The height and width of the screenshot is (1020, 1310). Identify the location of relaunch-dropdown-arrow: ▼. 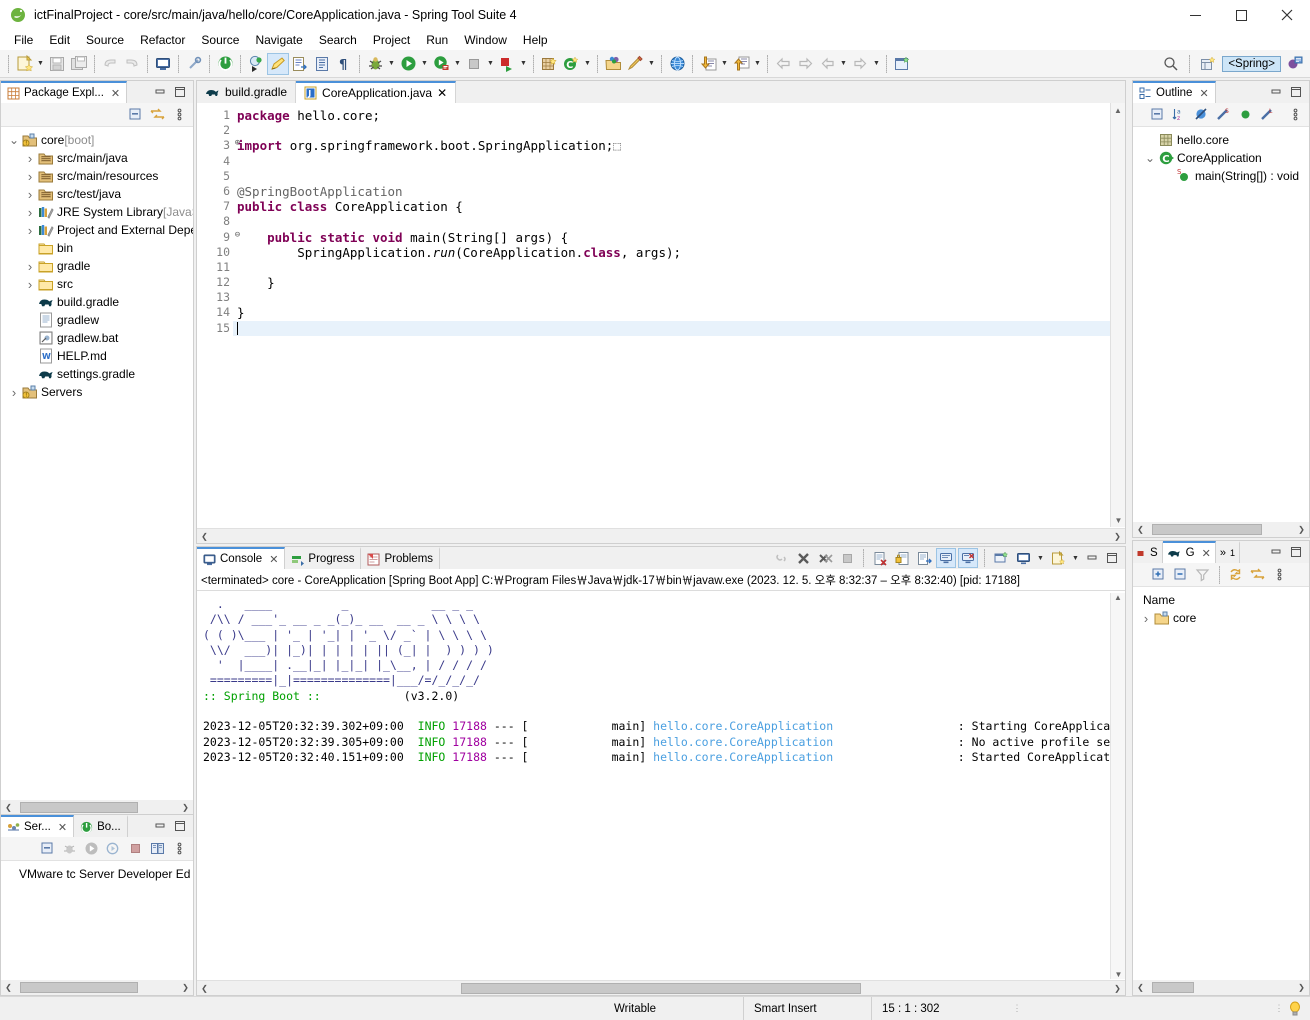
(523, 64).